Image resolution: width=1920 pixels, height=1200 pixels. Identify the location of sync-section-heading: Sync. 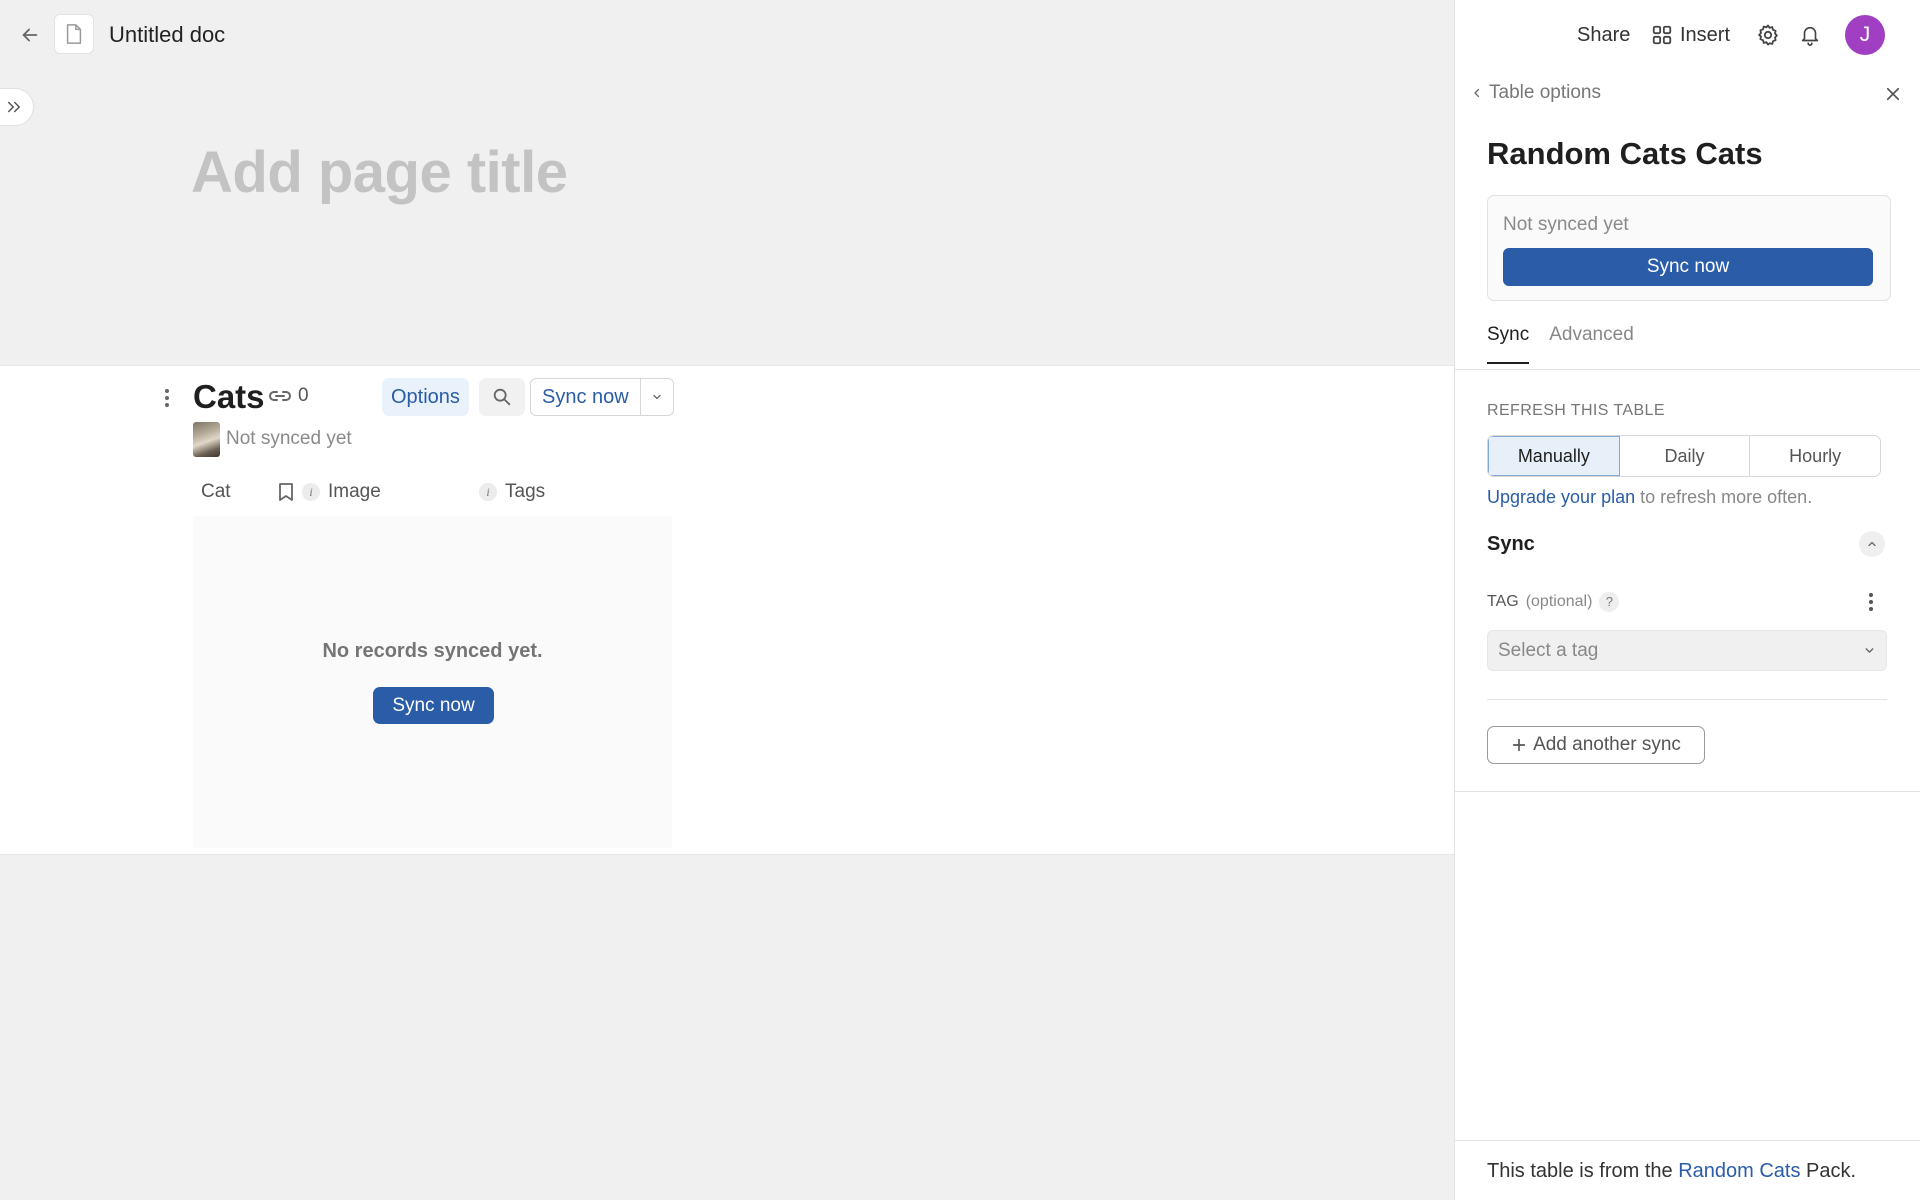
(1511, 544).